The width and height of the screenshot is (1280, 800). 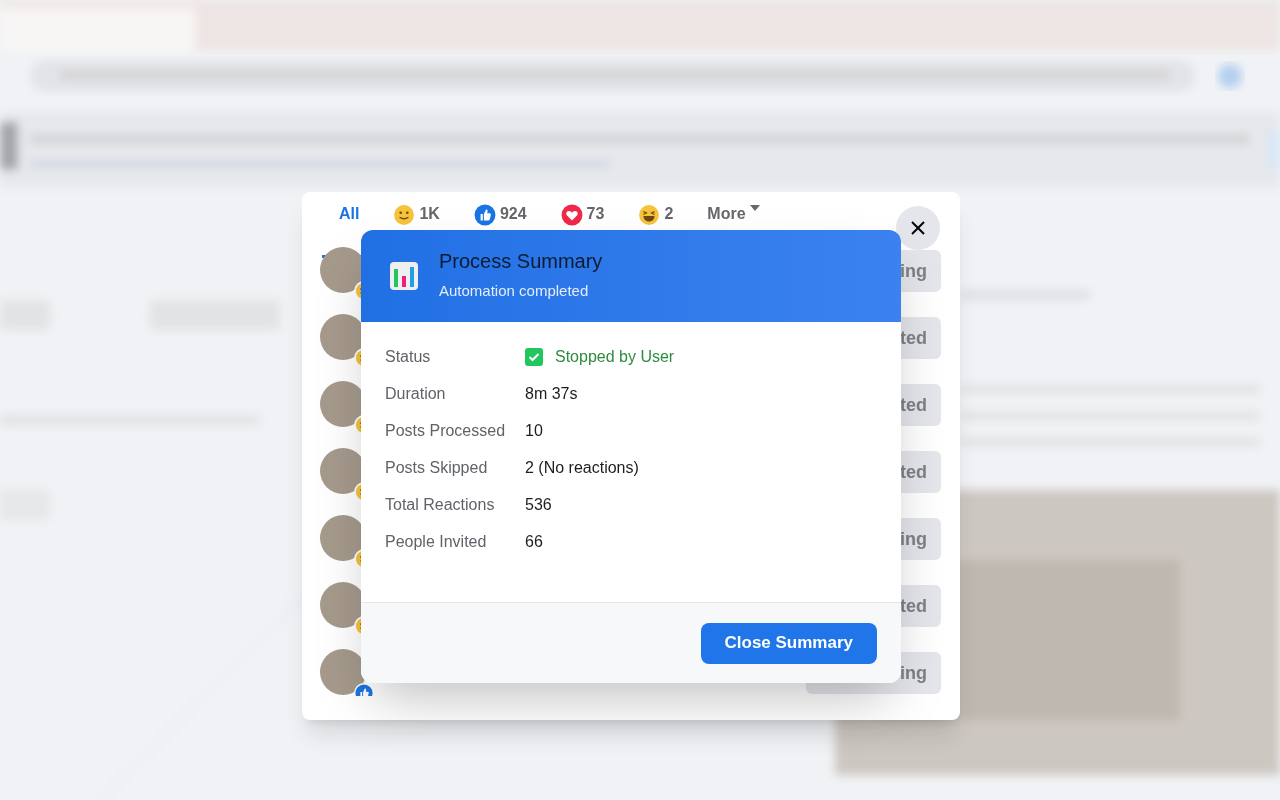 What do you see at coordinates (440, 505) in the screenshot?
I see `field-label: Total Reactions` at bounding box center [440, 505].